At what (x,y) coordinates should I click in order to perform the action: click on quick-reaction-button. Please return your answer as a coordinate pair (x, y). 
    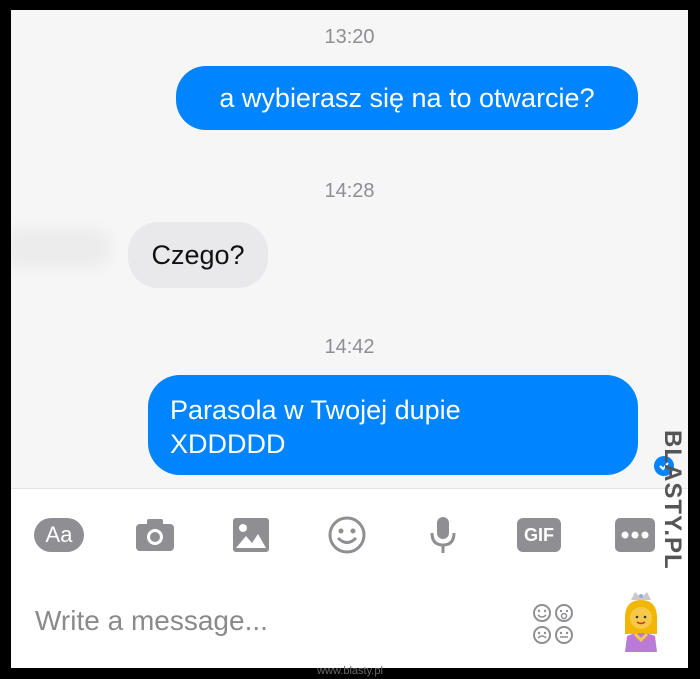
    Looking at the image, I should click on (641, 623).